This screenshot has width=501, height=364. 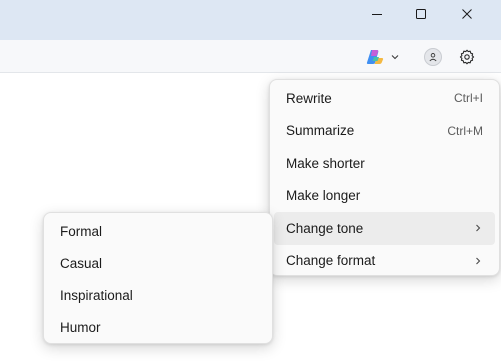 I want to click on profile-icon, so click(x=433, y=57).